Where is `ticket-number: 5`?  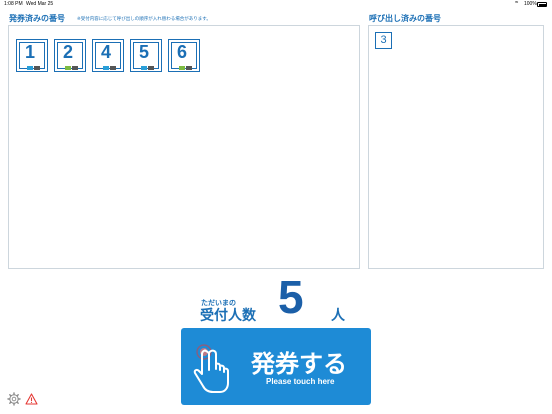 ticket-number: 5 is located at coordinates (143, 52).